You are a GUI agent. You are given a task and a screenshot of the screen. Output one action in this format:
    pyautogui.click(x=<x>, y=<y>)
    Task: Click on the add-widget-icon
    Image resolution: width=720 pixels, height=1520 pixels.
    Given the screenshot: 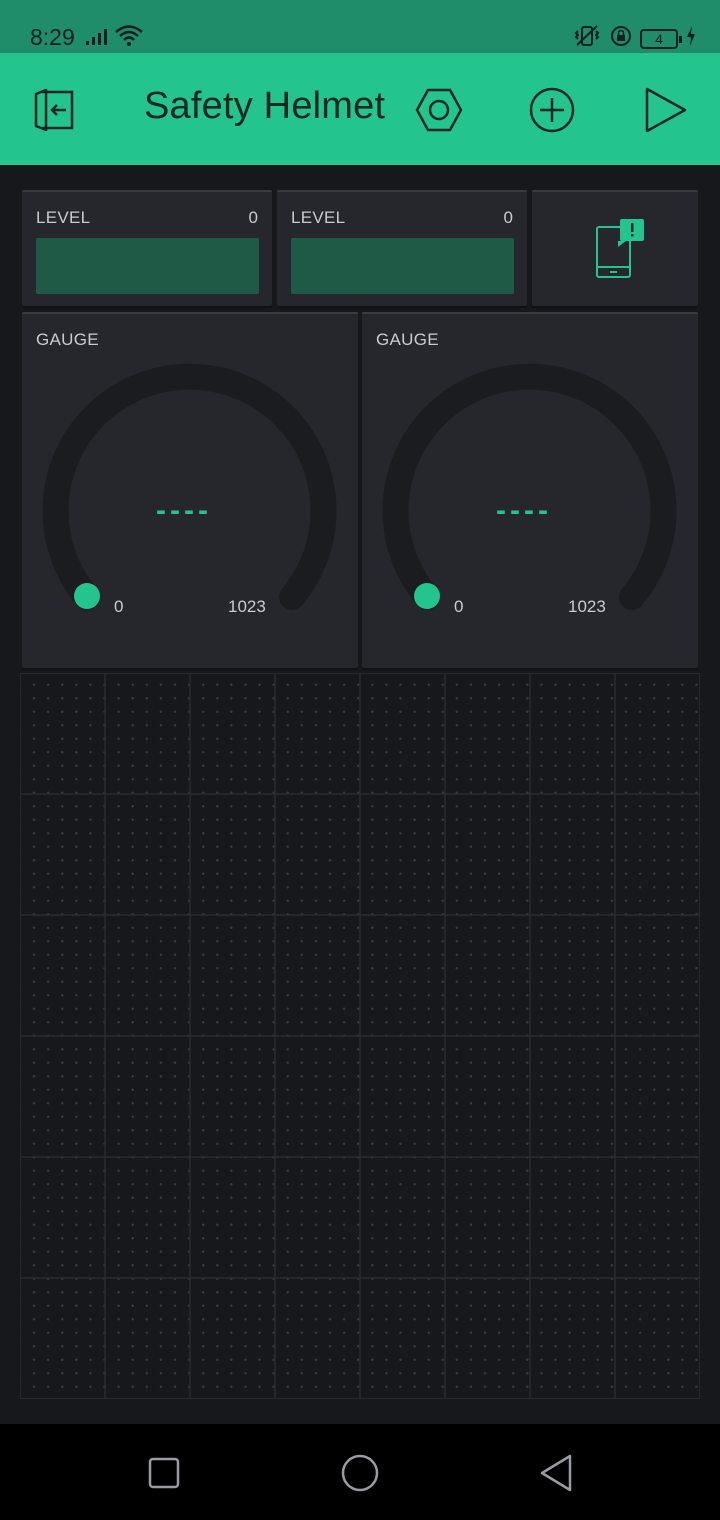 What is the action you would take?
    pyautogui.click(x=552, y=110)
    